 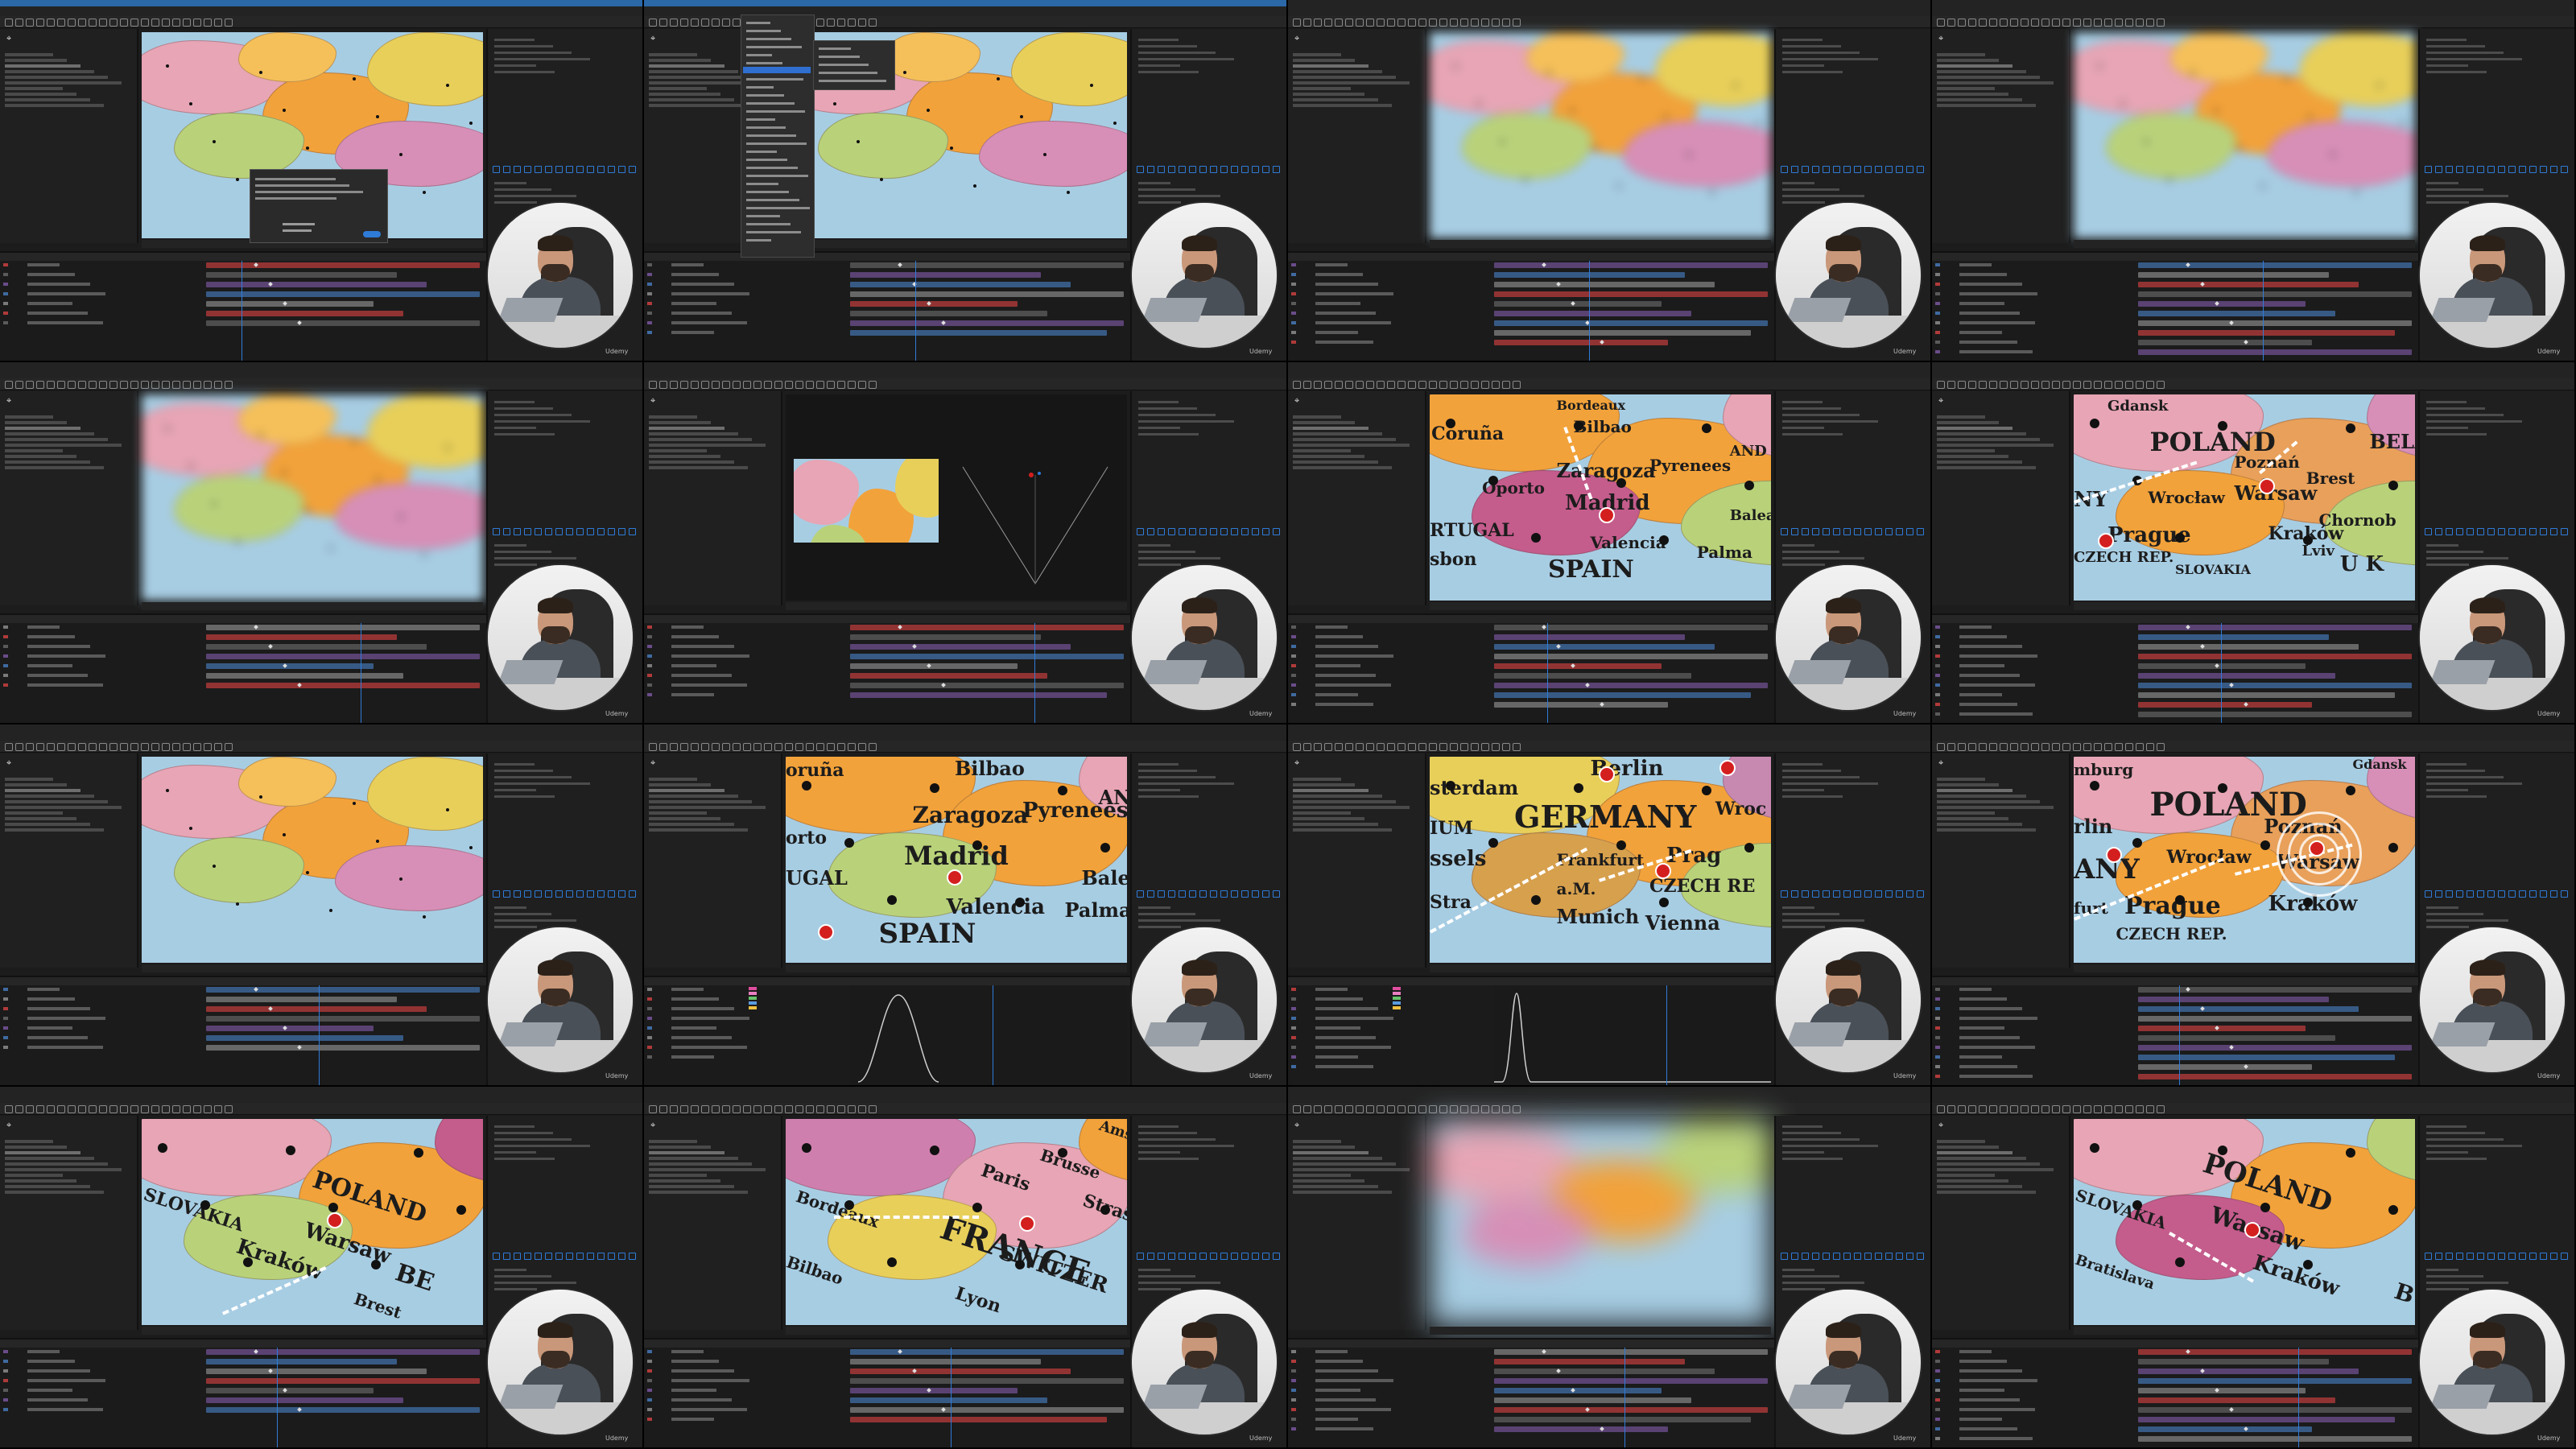 What do you see at coordinates (844, 65) in the screenshot?
I see `submenu-item` at bounding box center [844, 65].